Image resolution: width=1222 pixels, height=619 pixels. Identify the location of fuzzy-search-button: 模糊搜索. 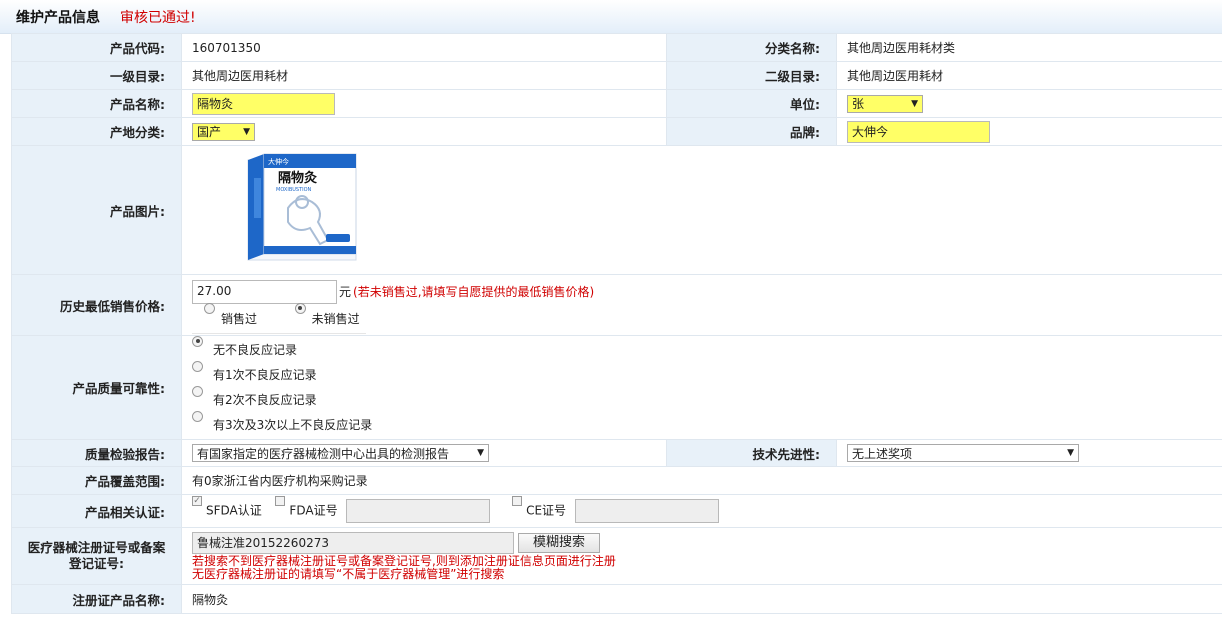
(559, 543).